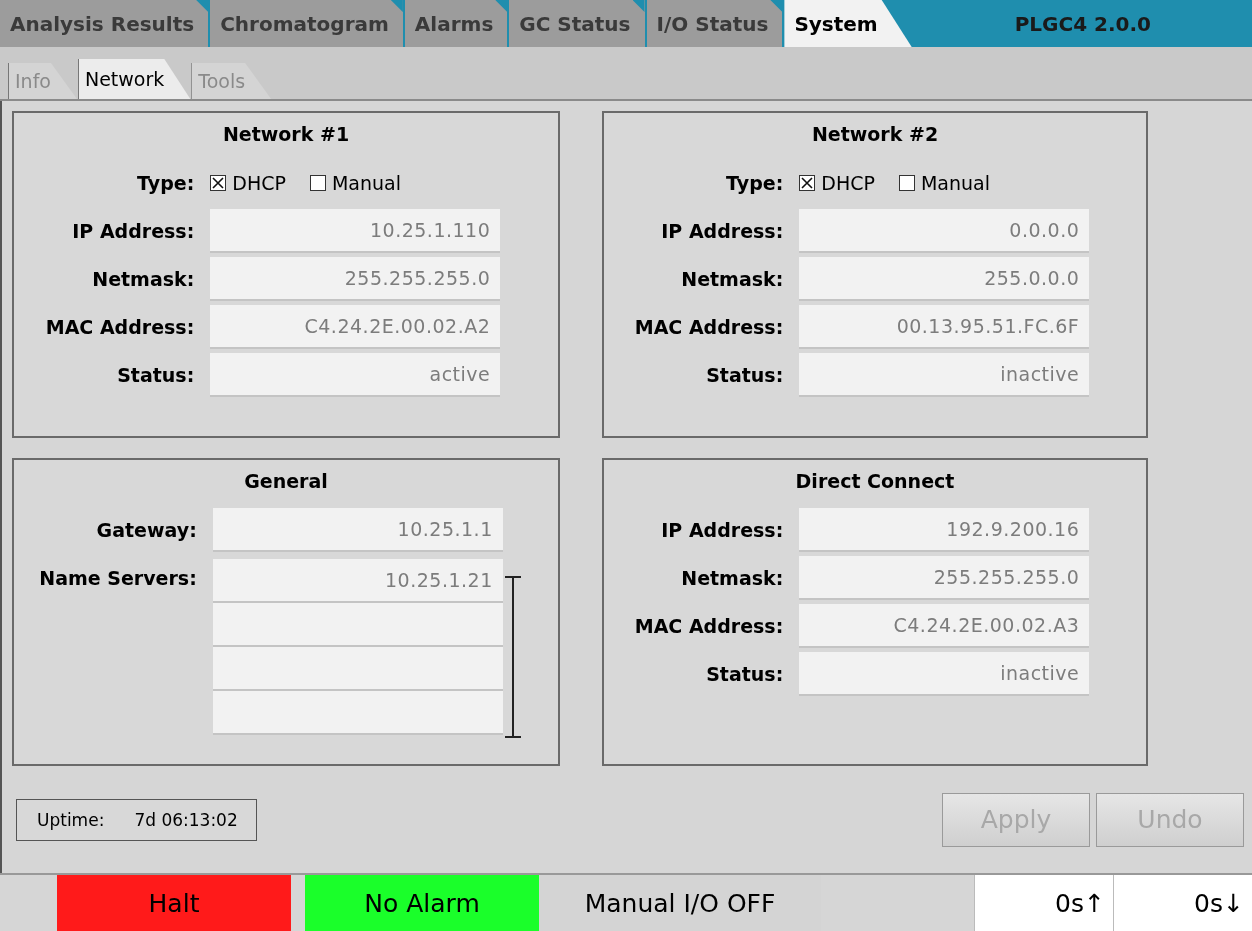 This screenshot has width=1252, height=931. I want to click on main-tab: I/O Status, so click(714, 23).